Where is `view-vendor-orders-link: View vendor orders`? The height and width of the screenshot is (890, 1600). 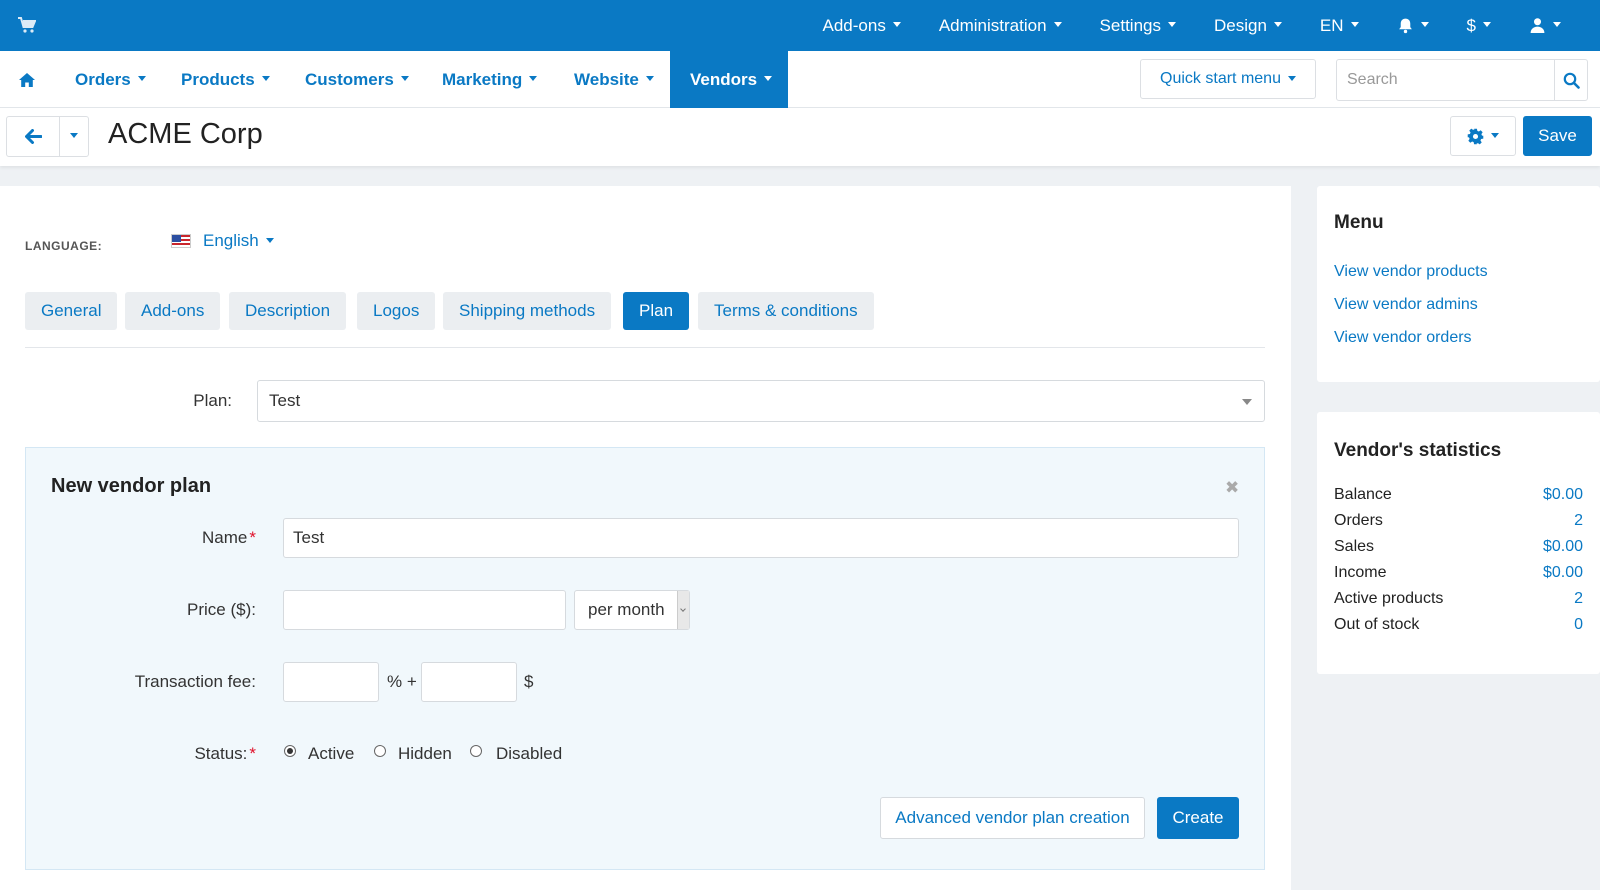 view-vendor-orders-link: View vendor orders is located at coordinates (1403, 338).